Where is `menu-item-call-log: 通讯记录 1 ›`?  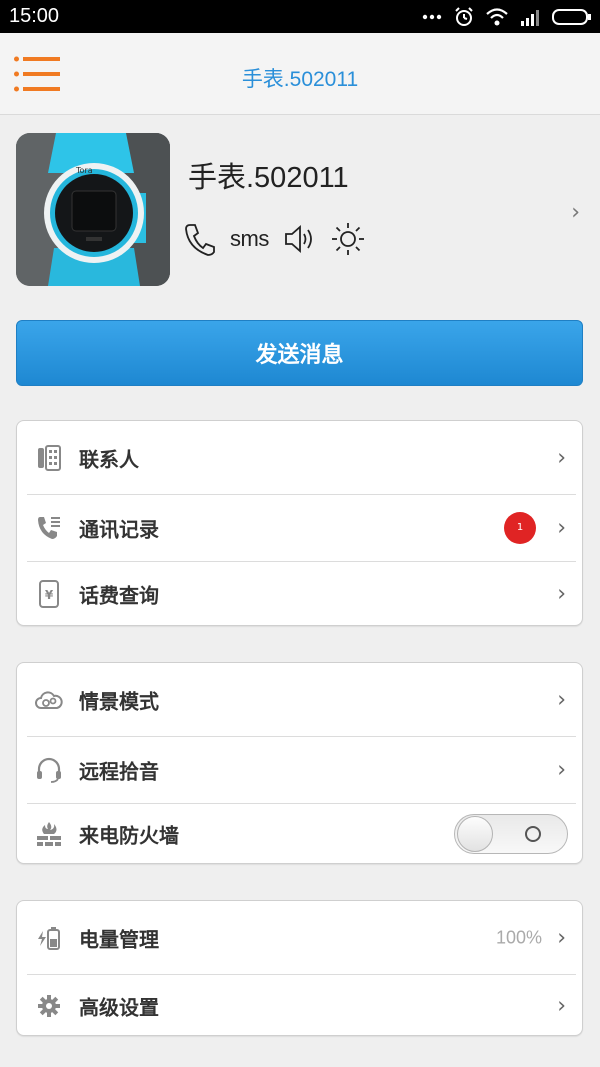
menu-item-call-log: 通讯记录 1 › is located at coordinates (299, 527).